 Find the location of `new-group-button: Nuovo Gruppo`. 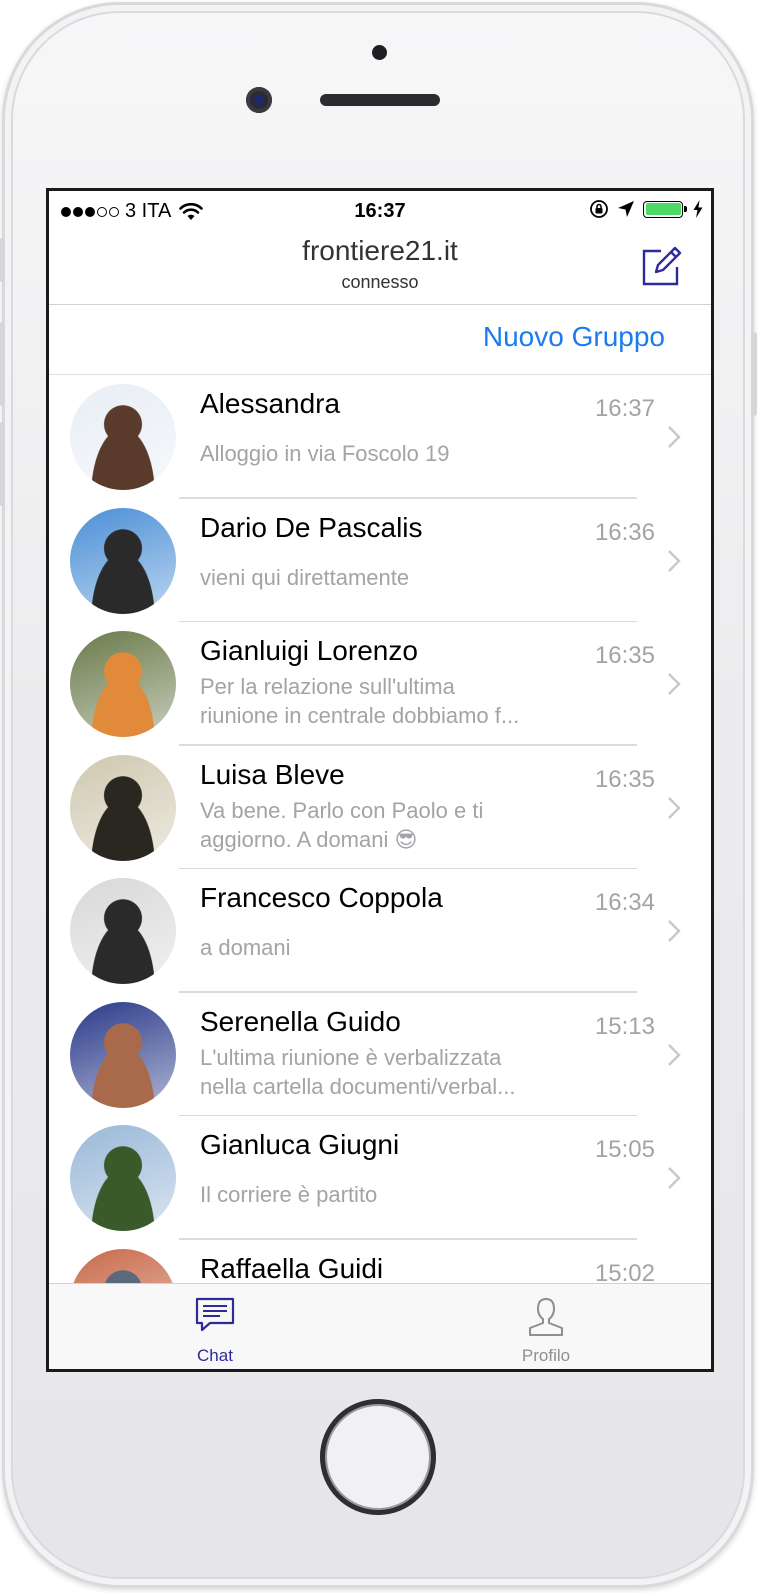

new-group-button: Nuovo Gruppo is located at coordinates (574, 337).